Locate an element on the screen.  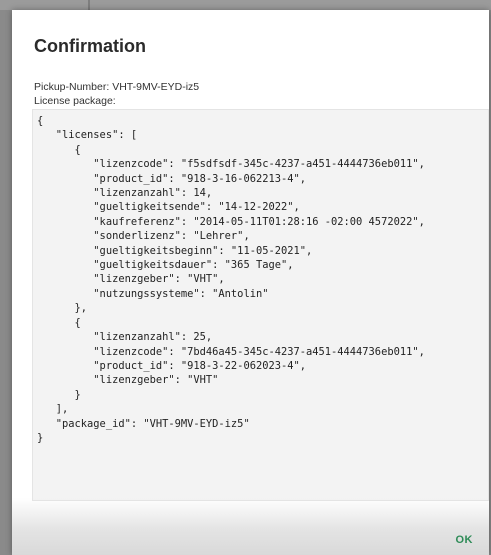
background-window-strip is located at coordinates (245, 5).